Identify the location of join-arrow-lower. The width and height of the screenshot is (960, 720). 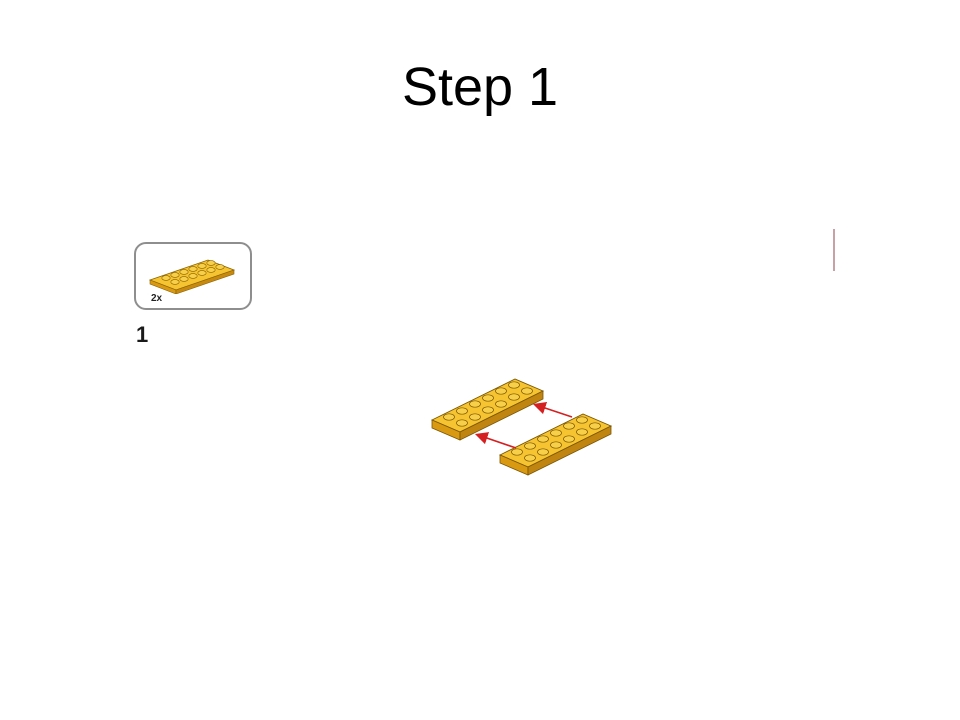
(495, 440).